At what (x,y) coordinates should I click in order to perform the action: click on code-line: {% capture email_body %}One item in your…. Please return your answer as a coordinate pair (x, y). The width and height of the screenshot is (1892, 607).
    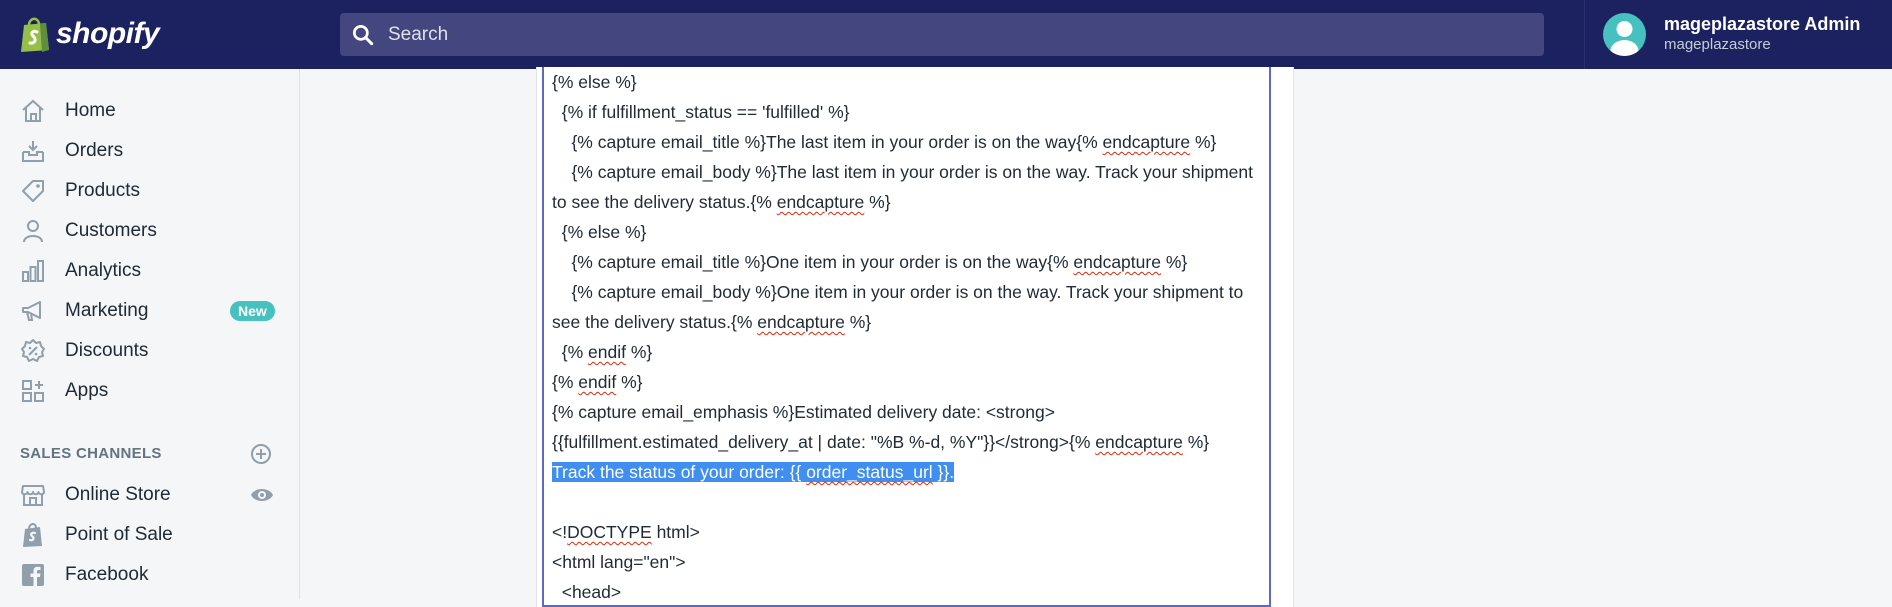
    Looking at the image, I should click on (897, 292).